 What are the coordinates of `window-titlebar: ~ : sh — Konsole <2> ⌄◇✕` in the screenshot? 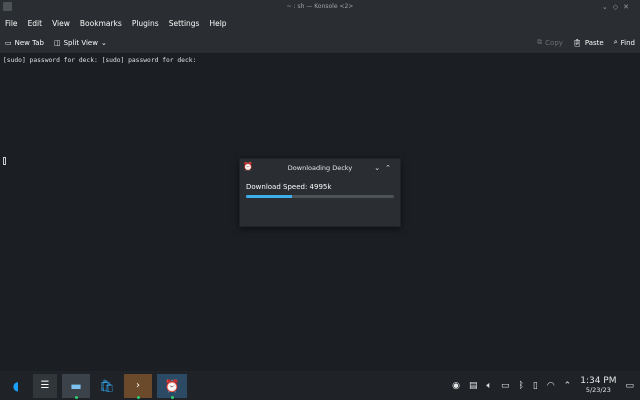 It's located at (320, 7).